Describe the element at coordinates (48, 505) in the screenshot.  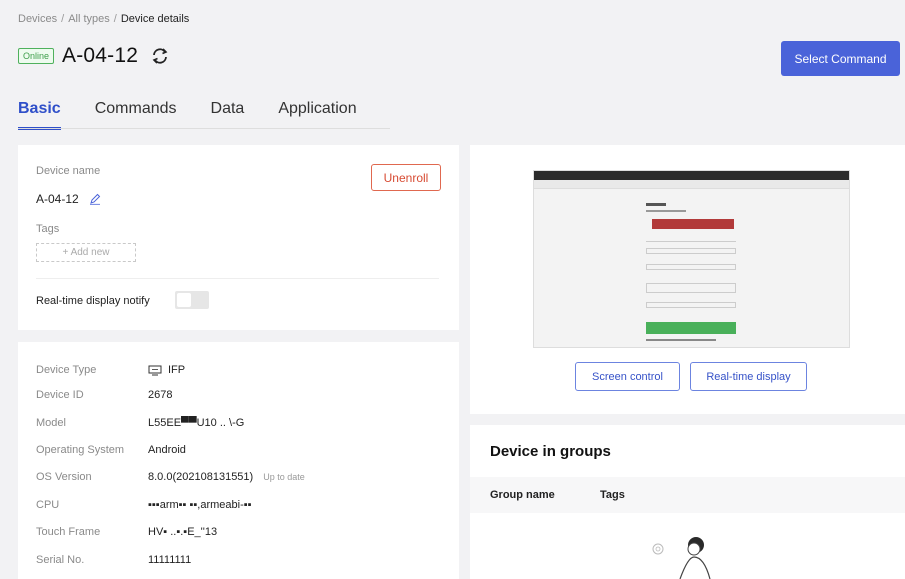
I see `info-label: CPU` at that location.